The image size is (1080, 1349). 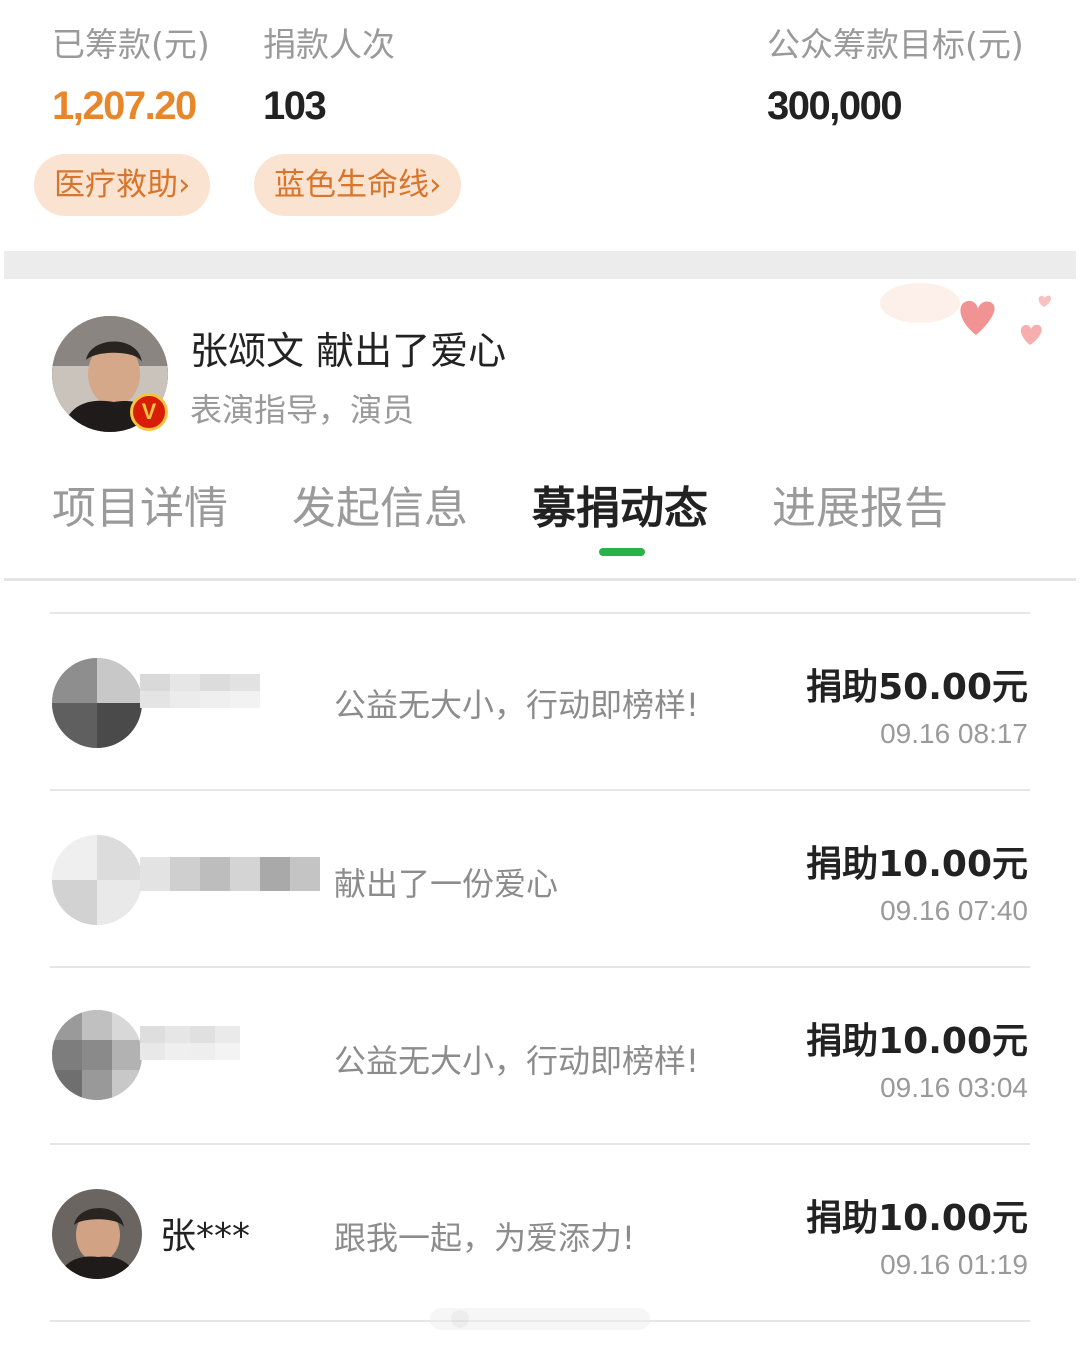 I want to click on donor-avatar, so click(x=97, y=1234).